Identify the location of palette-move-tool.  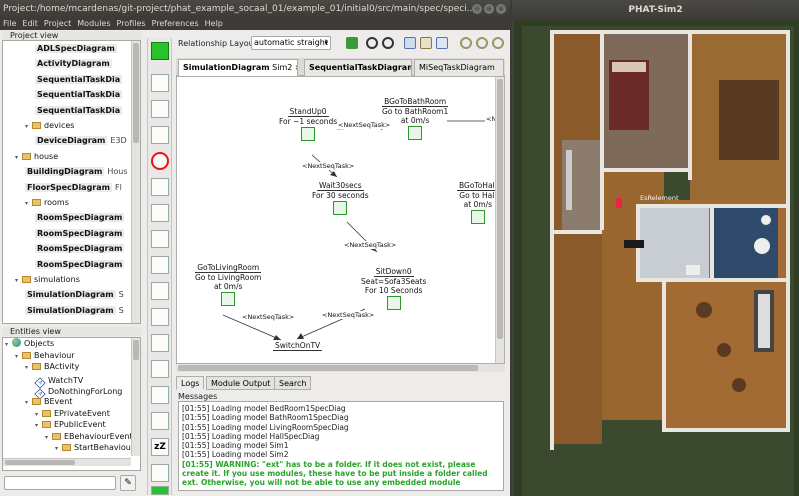
(160, 187).